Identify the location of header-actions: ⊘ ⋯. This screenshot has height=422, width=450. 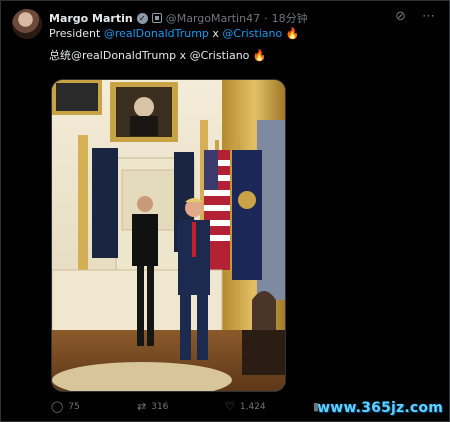
(415, 16).